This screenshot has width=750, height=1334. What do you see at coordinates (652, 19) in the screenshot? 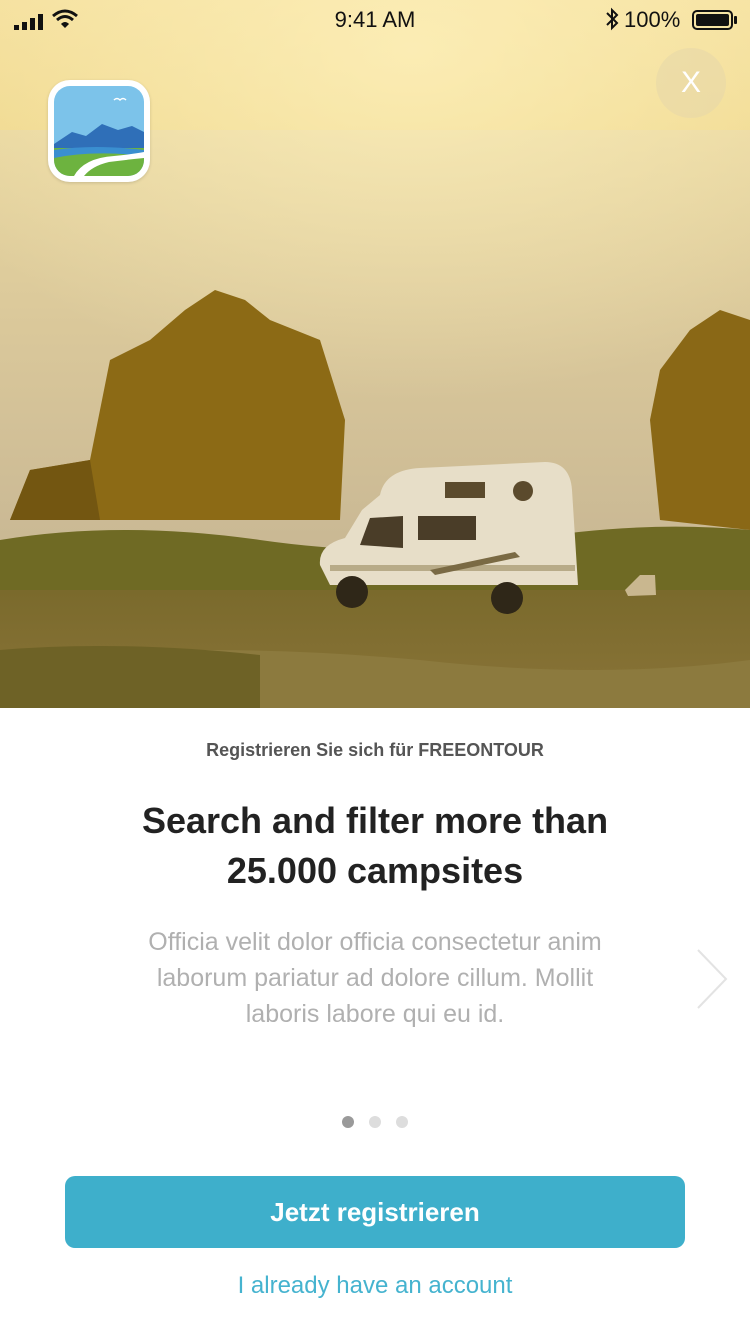
I see `battery-percentage: 100%` at bounding box center [652, 19].